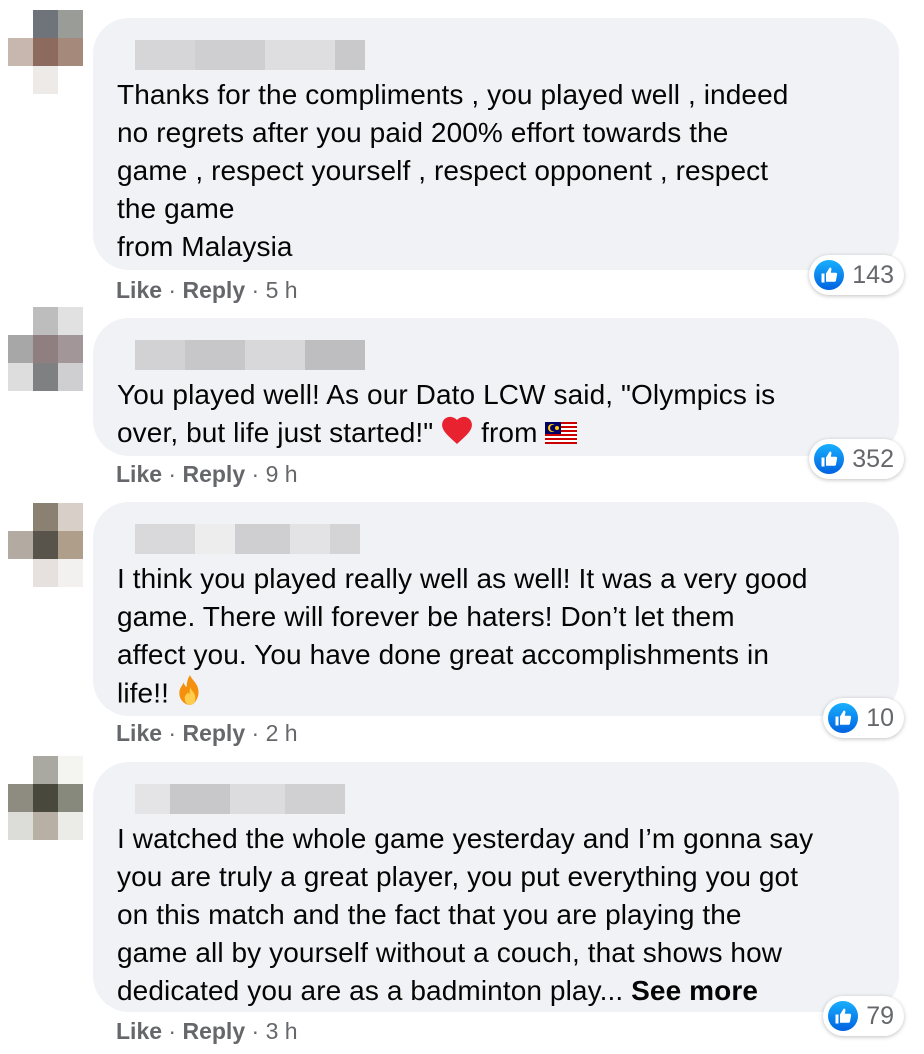  I want to click on reaction-count: 352, so click(856, 459).